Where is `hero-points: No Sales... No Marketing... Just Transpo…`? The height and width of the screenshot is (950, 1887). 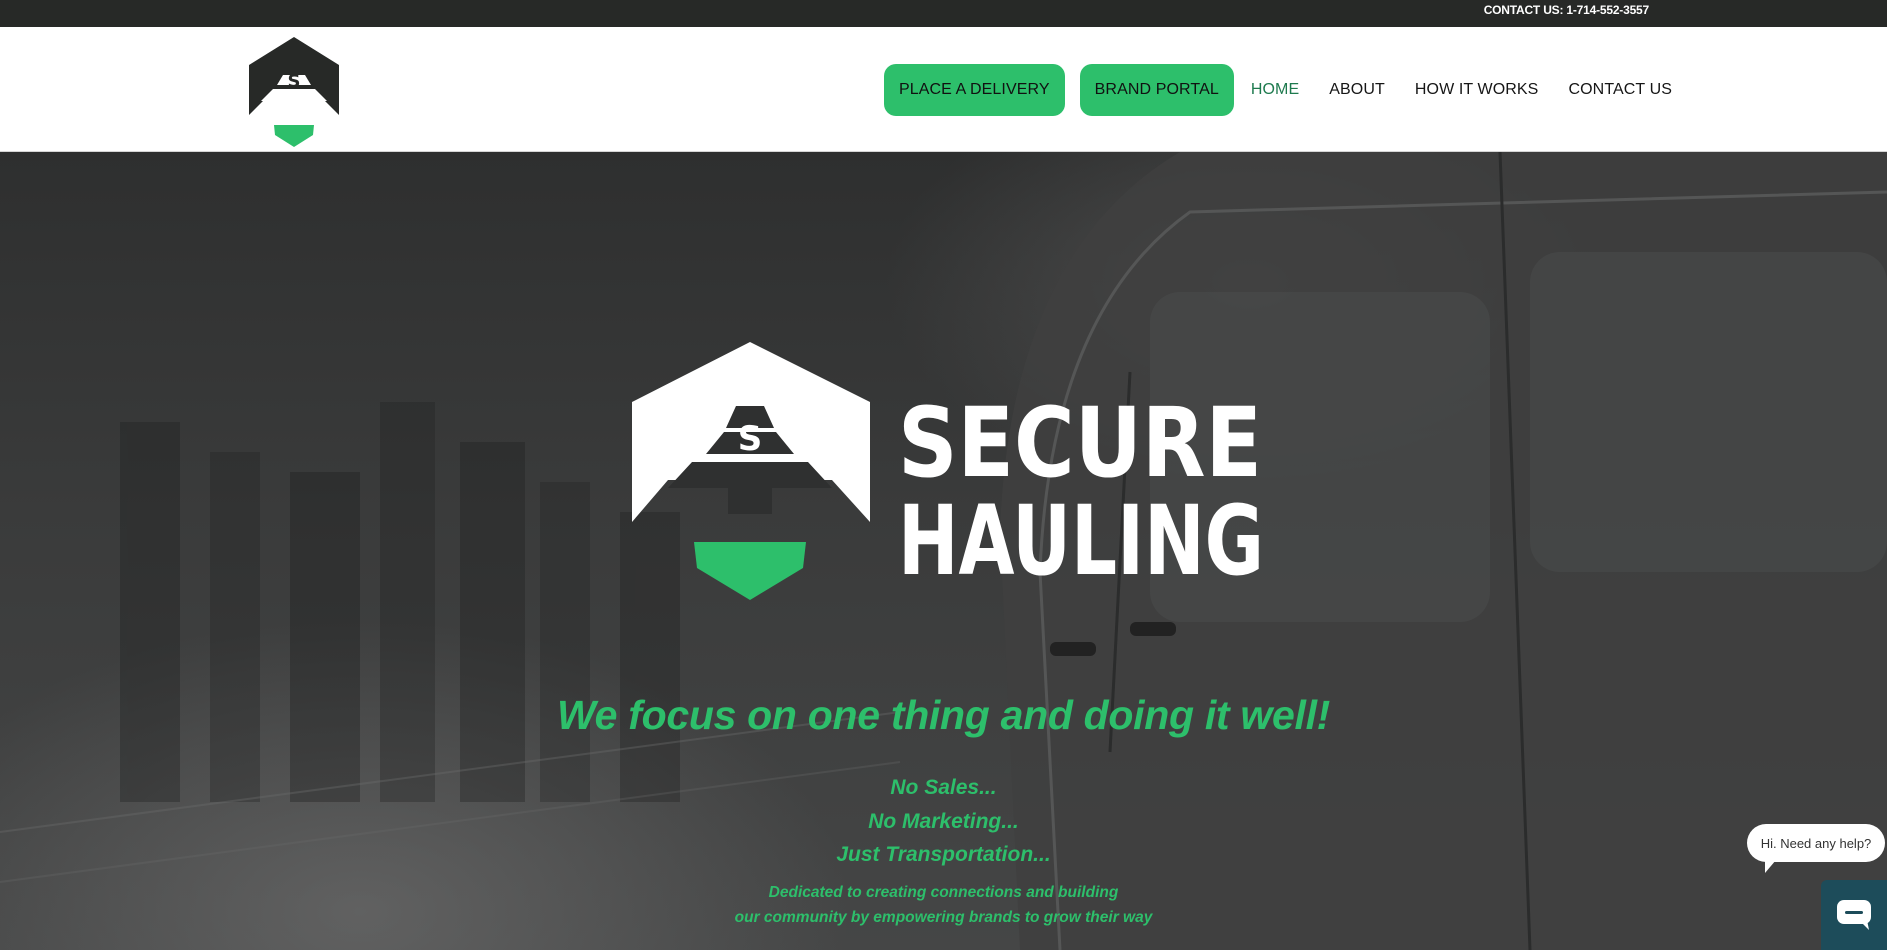 hero-points: No Sales... No Marketing... Just Transpo… is located at coordinates (943, 821).